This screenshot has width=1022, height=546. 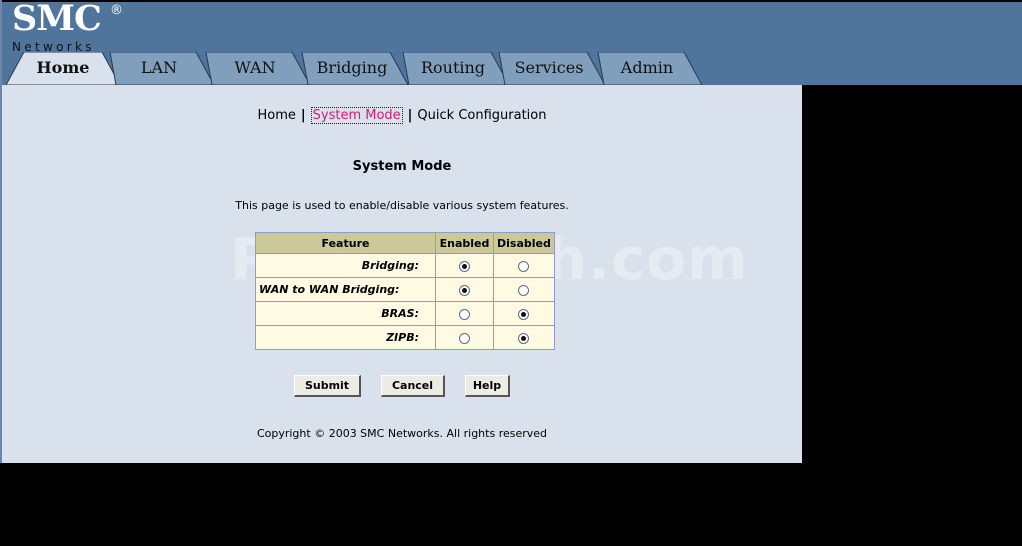 I want to click on feature-label-zipb: ZIPB:, so click(x=345, y=337).